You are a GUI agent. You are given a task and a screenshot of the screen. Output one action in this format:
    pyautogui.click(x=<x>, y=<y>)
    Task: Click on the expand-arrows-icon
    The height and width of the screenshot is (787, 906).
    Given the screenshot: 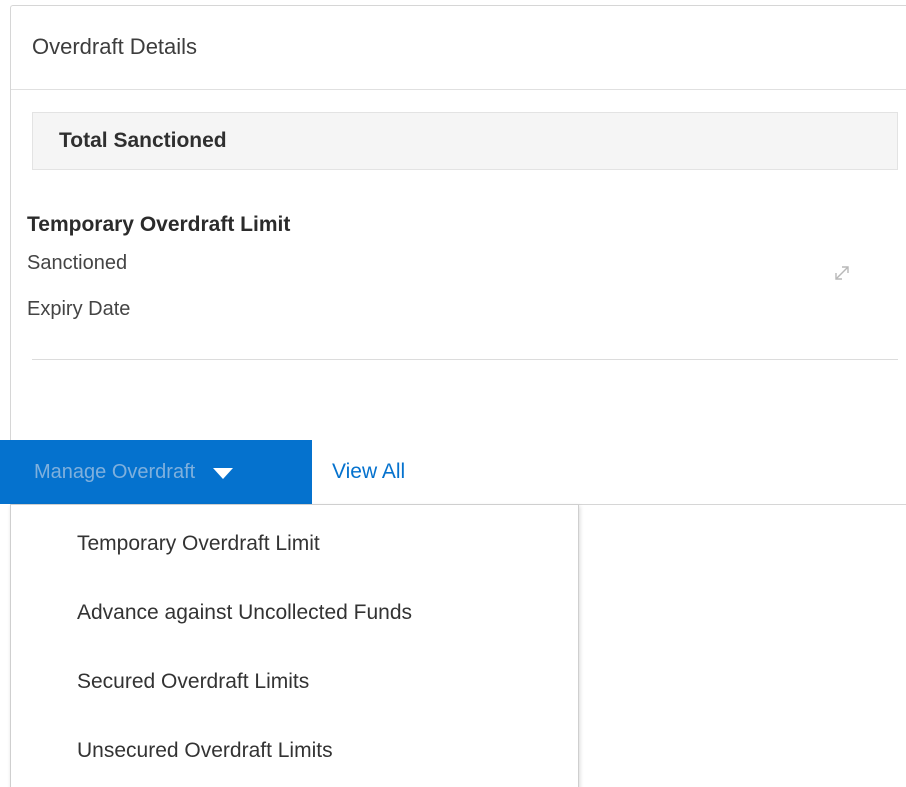 What is the action you would take?
    pyautogui.click(x=842, y=273)
    